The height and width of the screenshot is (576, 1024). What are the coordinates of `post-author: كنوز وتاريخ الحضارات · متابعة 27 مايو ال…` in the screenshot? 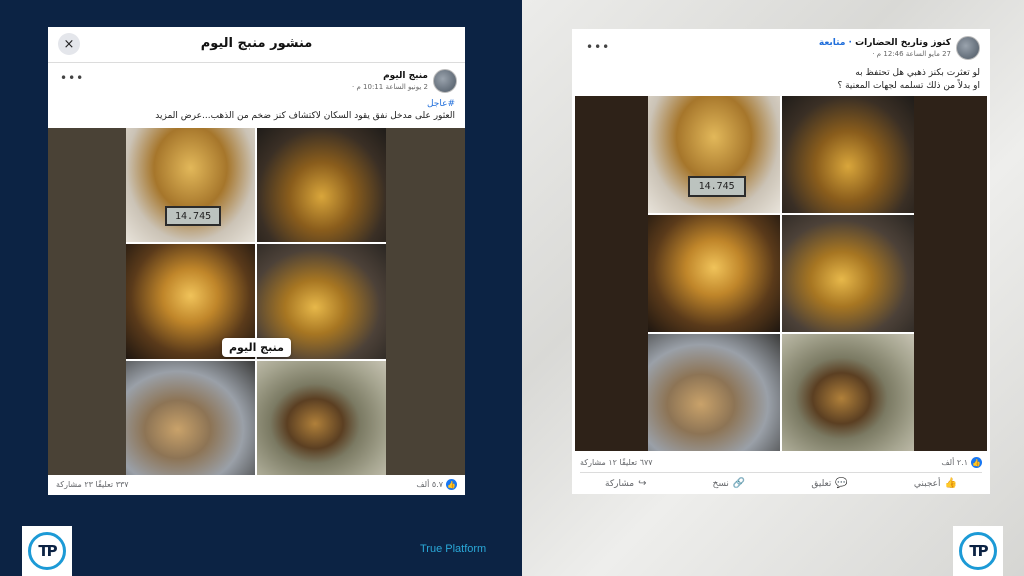 It's located at (899, 48).